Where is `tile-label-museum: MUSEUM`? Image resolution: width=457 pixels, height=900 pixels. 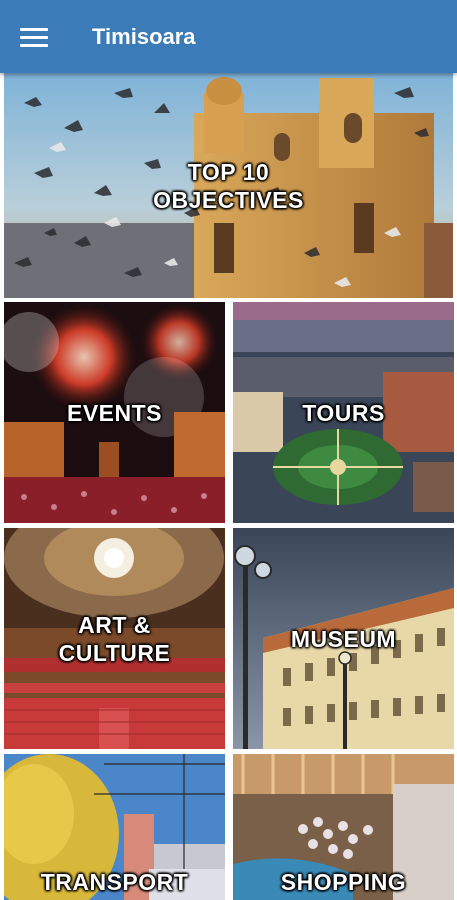
tile-label-museum: MUSEUM is located at coordinates (343, 638).